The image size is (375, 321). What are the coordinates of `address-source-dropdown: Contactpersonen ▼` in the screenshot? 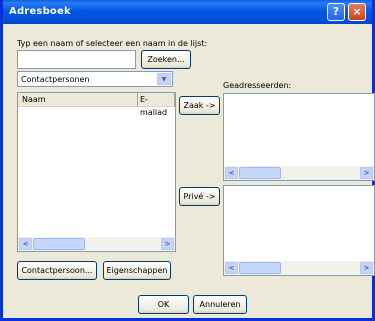 It's located at (95, 79).